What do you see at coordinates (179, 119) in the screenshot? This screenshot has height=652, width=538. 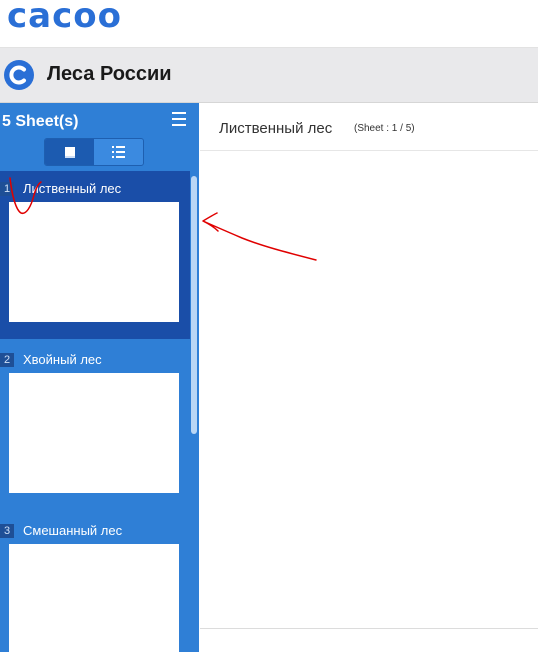 I see `menu-icon` at bounding box center [179, 119].